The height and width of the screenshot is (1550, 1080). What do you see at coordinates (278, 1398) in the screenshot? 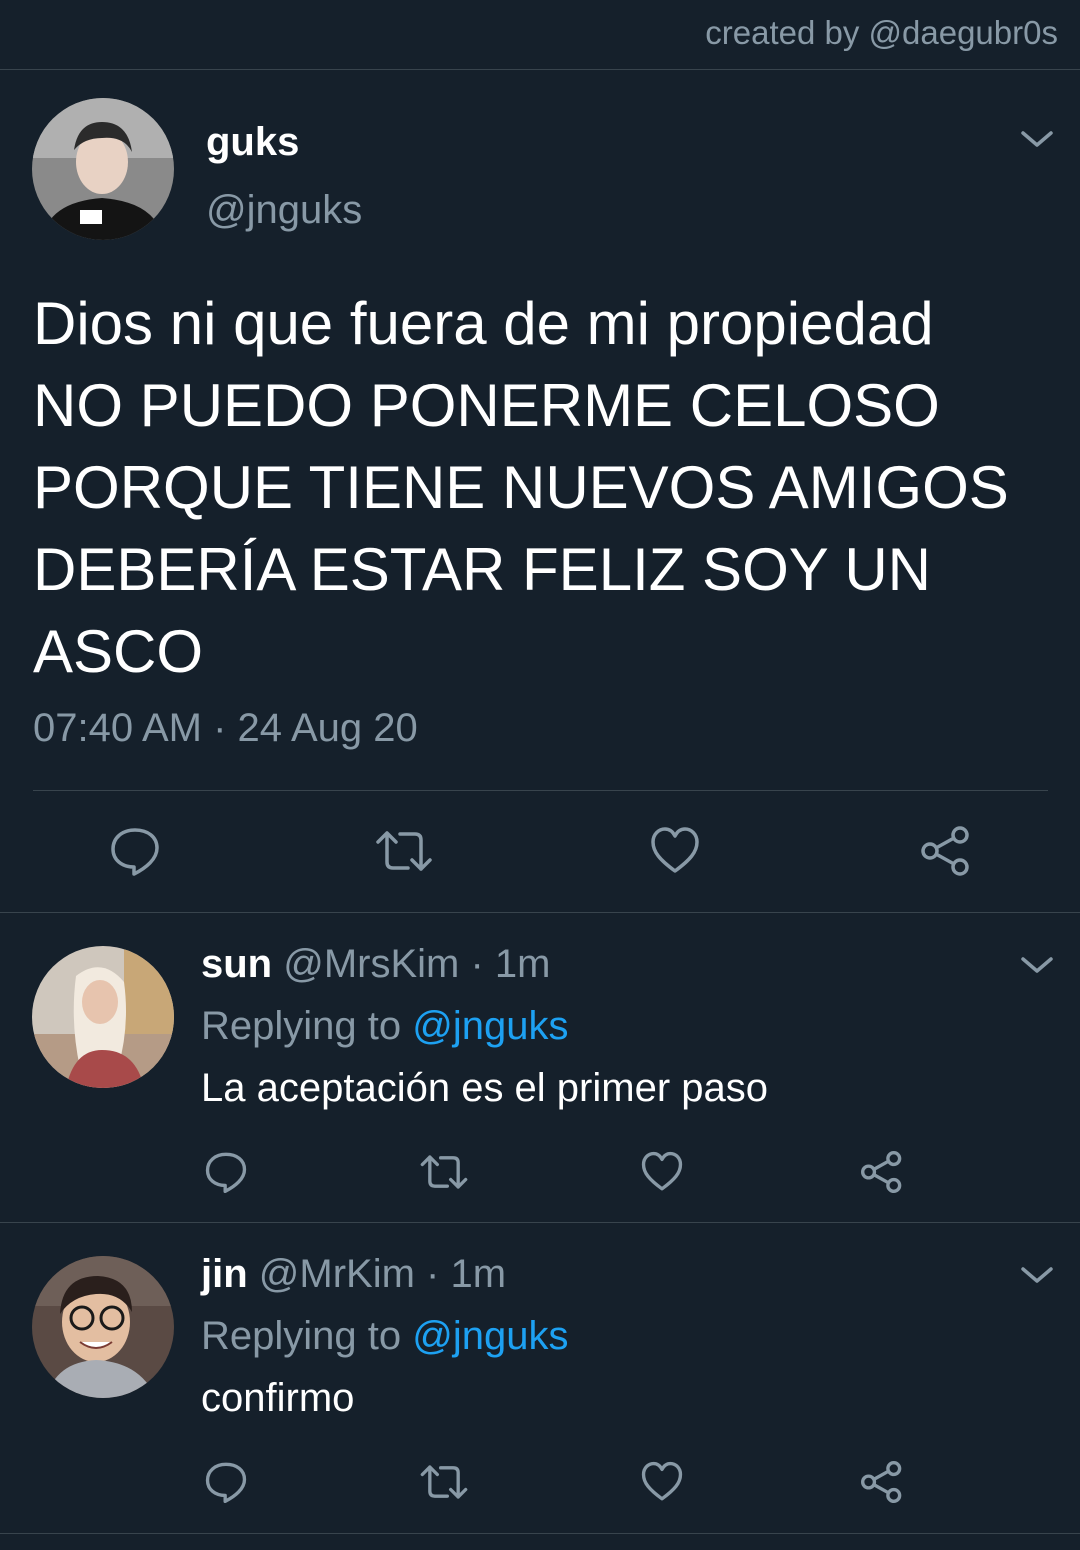
I see `reply-text: confirmo` at bounding box center [278, 1398].